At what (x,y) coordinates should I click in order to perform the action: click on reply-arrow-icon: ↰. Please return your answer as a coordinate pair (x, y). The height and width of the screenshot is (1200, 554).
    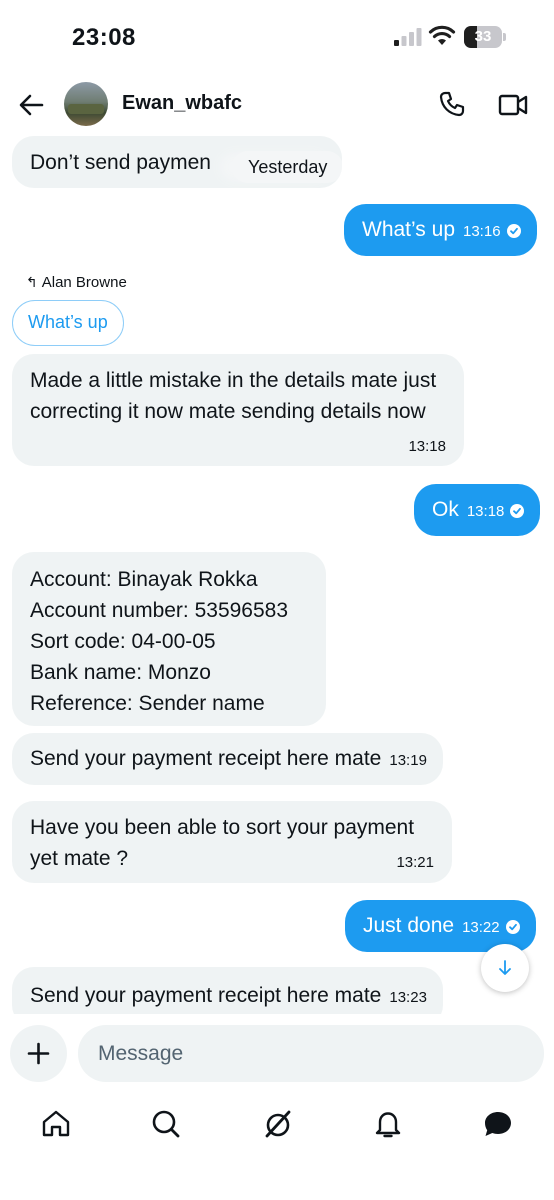
    Looking at the image, I should click on (32, 282).